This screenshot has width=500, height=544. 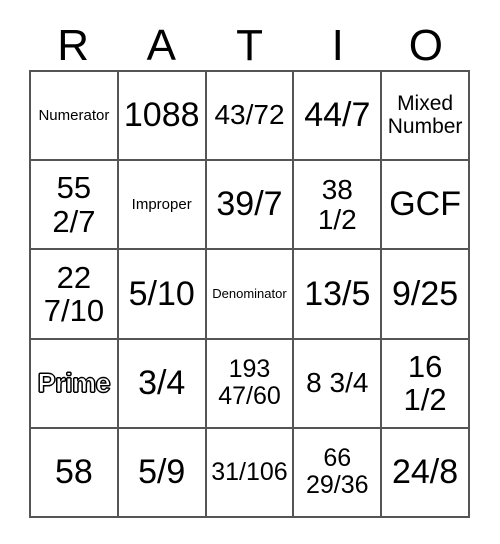 I want to click on bingo-cell-r3-c0: Prime, so click(x=75, y=384).